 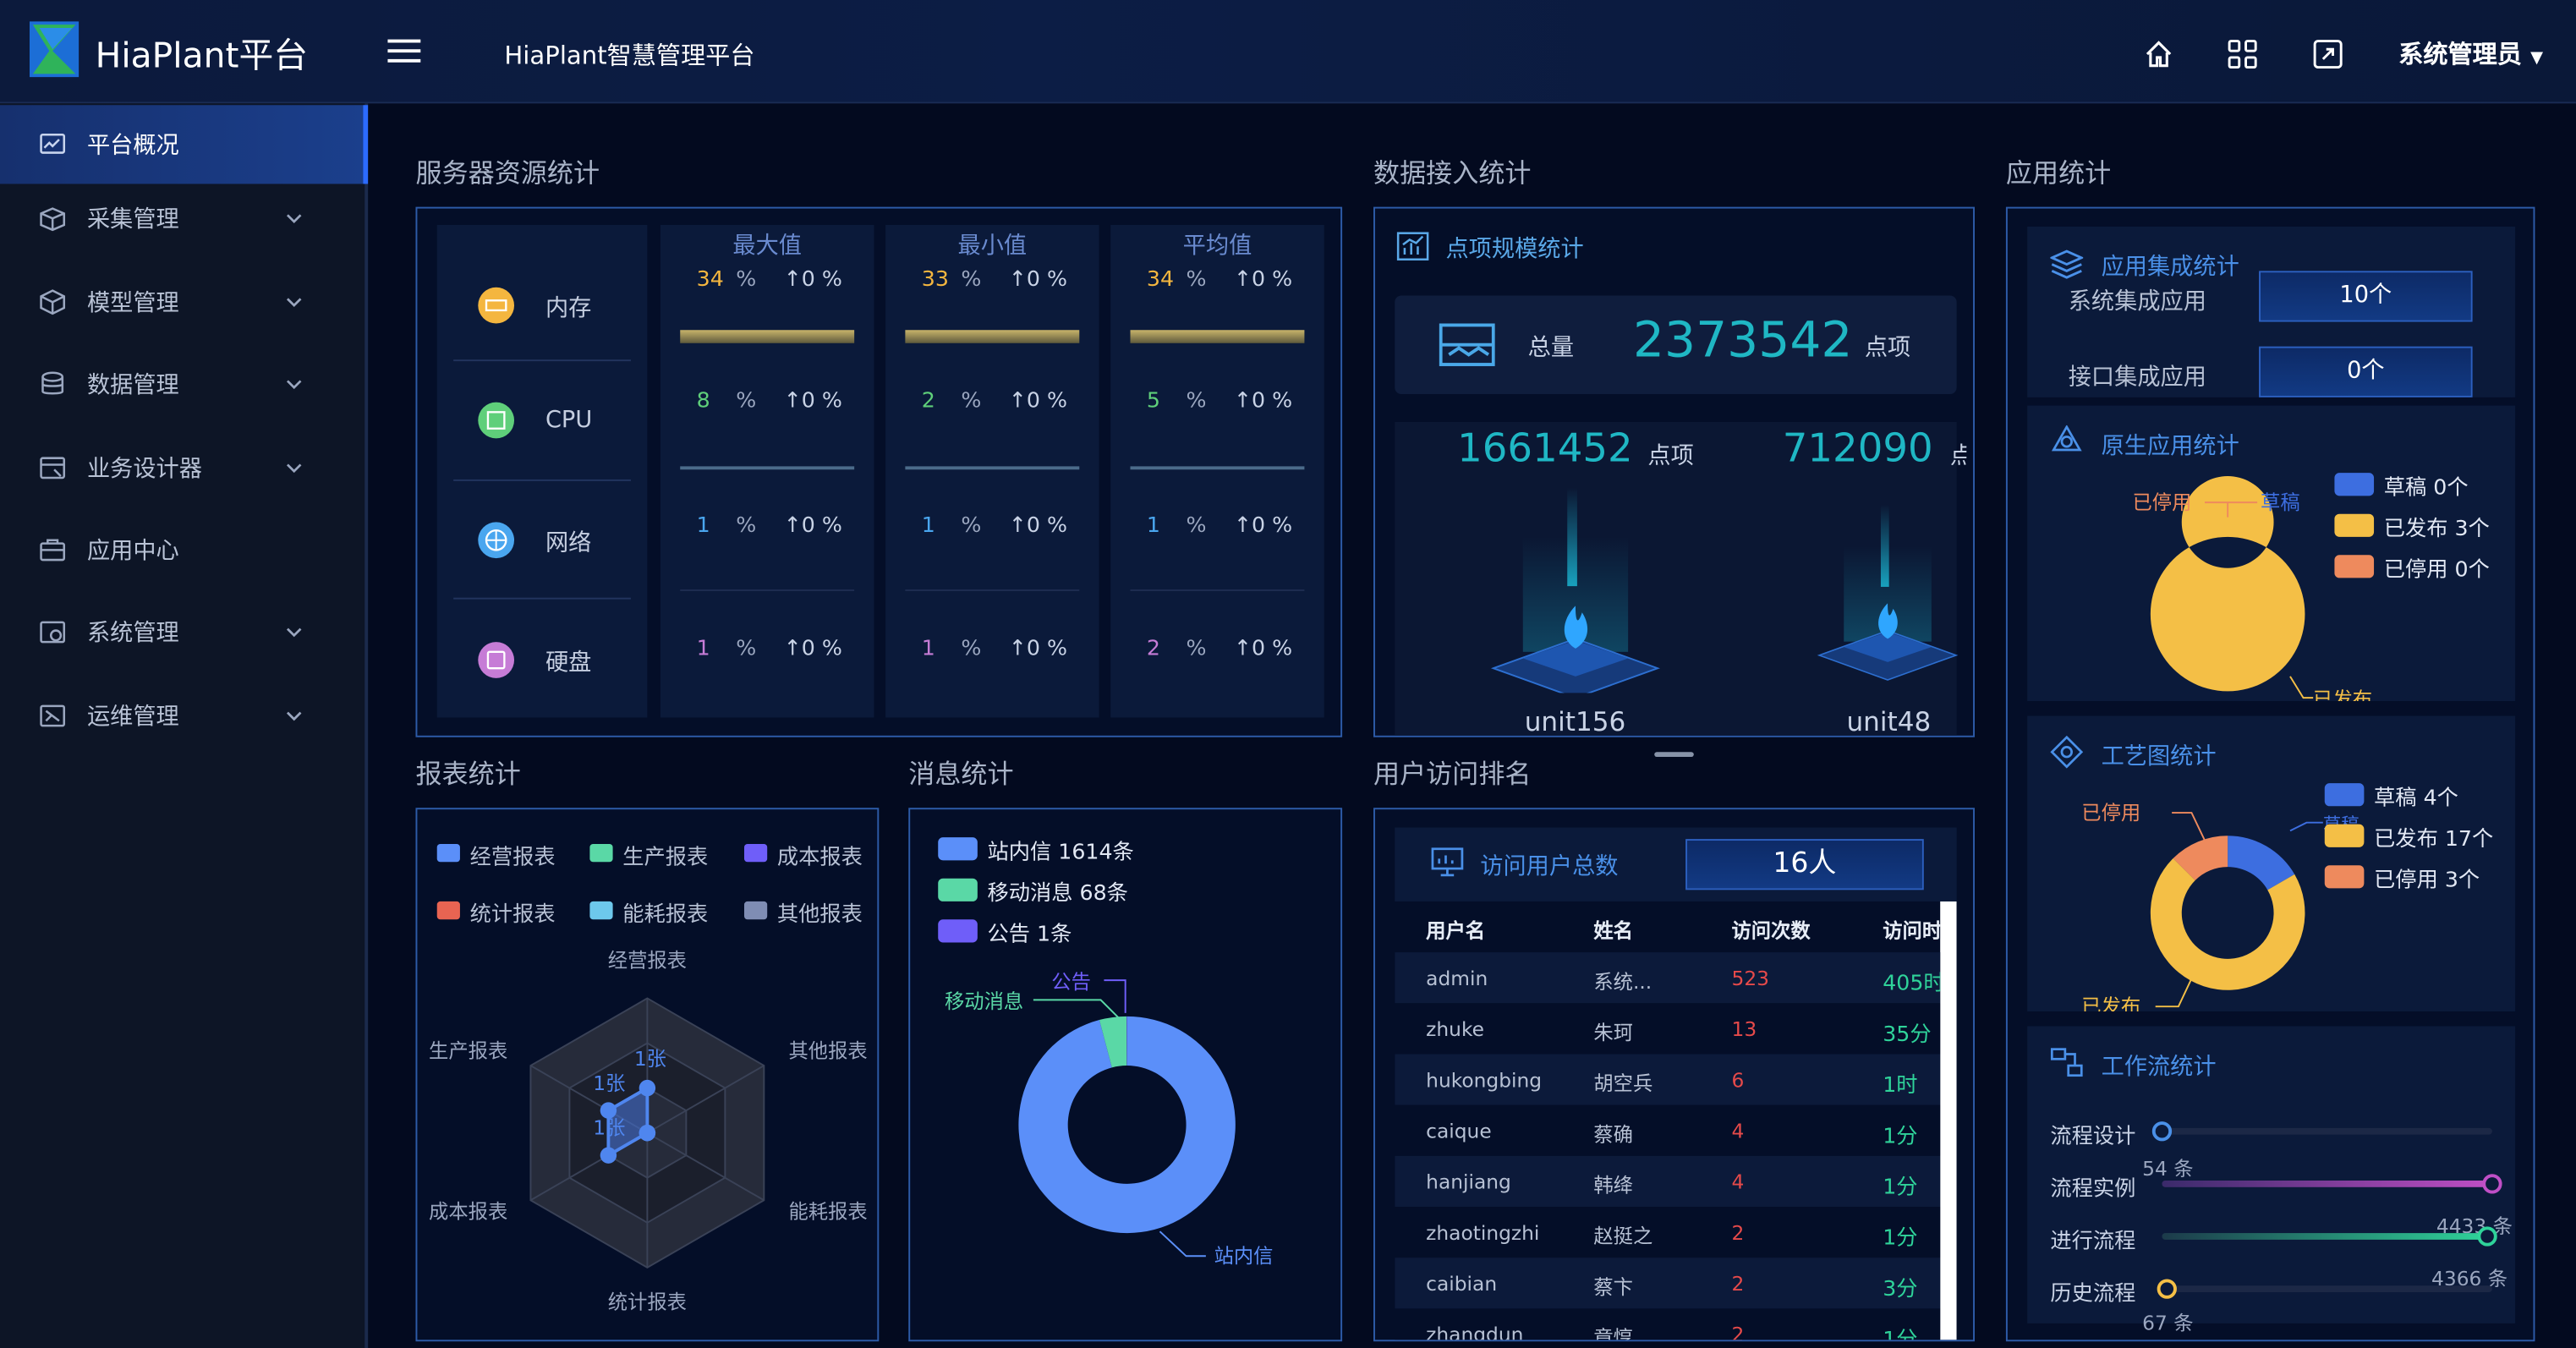 I want to click on user-menu: 系统管理员 ▼, so click(x=2470, y=54).